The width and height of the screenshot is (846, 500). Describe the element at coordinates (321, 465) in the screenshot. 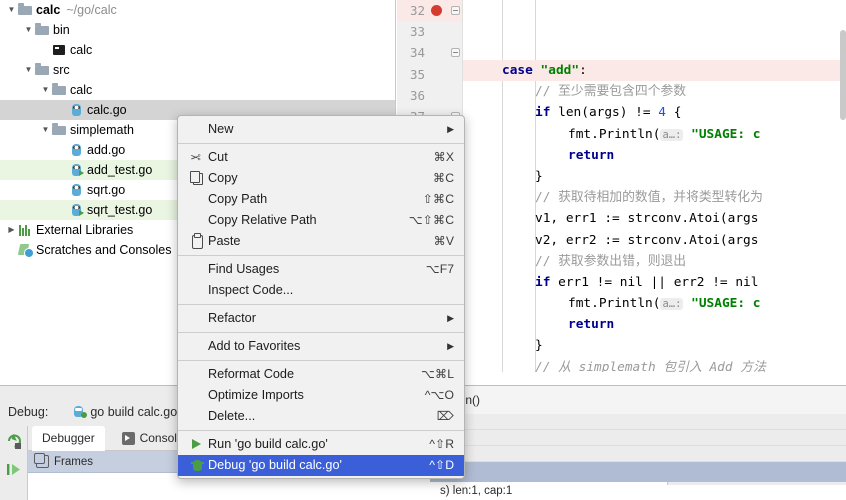

I see `menu-item: Debug 'go build calc.go' ^⇧D` at that location.